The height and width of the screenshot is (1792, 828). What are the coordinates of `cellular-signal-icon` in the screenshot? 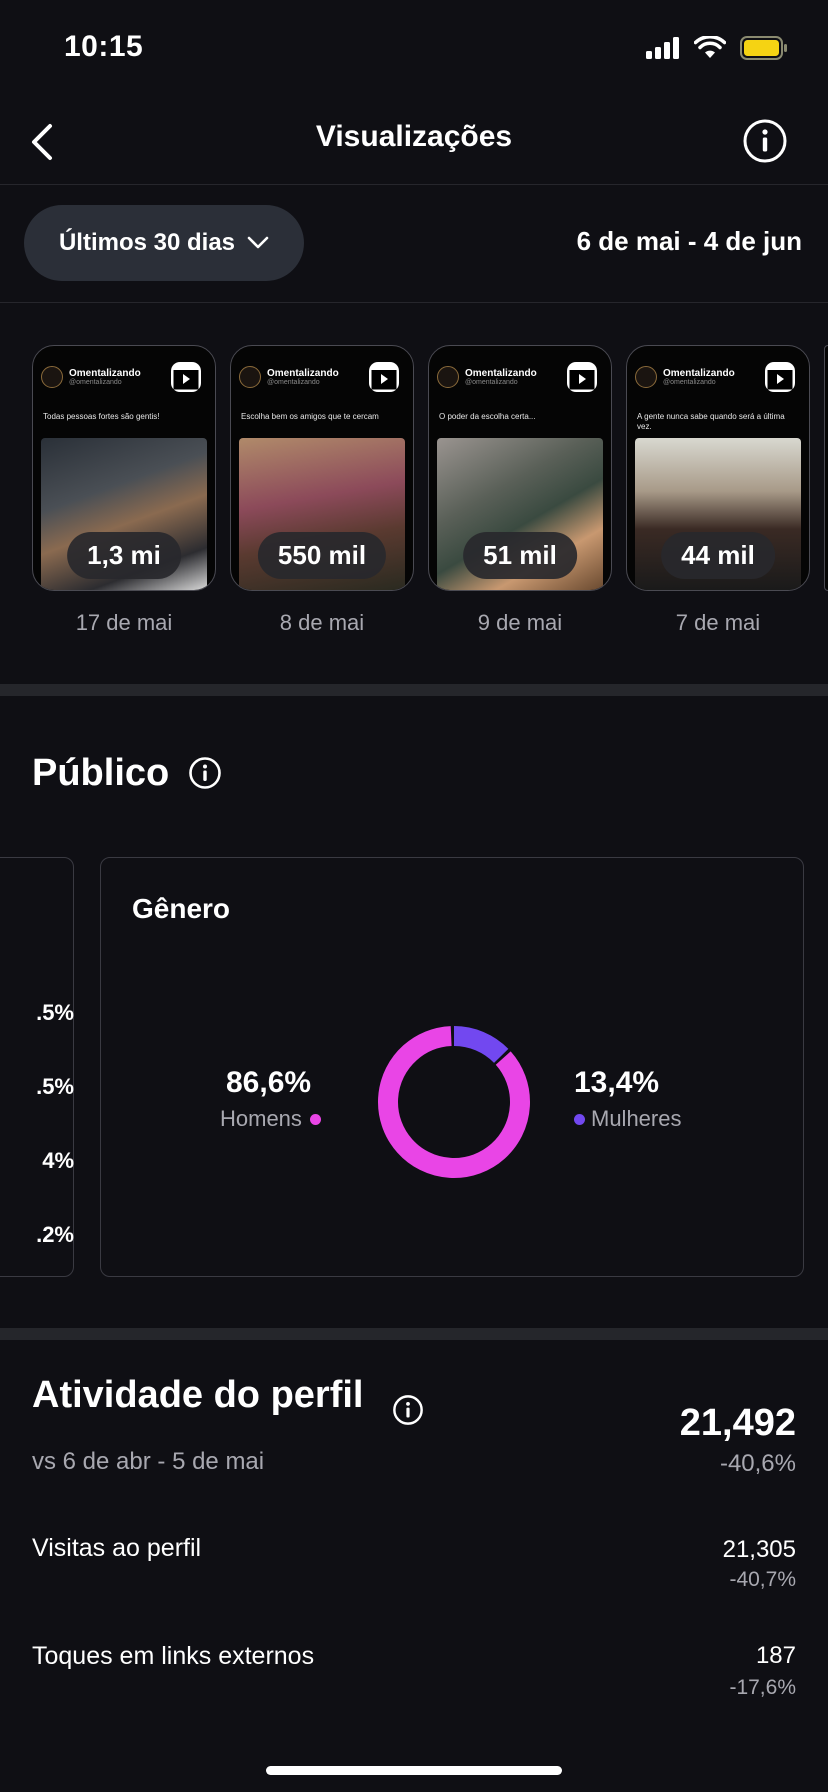 It's located at (662, 48).